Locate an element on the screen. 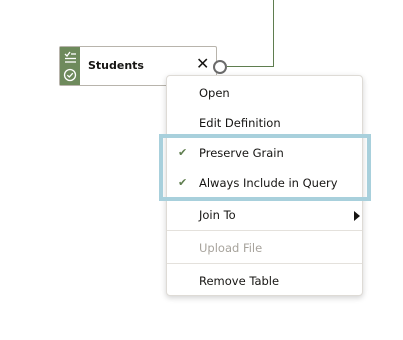 The height and width of the screenshot is (340, 403). menu-item-edit-definition: Edit Definition is located at coordinates (264, 123).